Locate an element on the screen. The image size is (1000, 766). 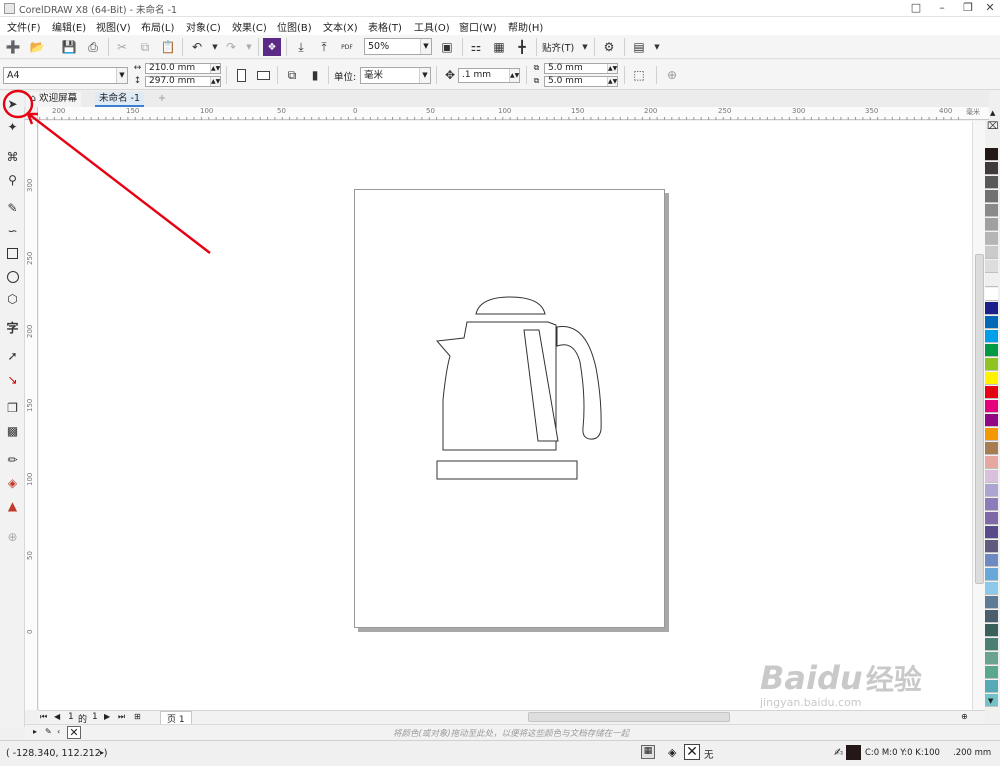
no-color-icon: ✕ is located at coordinates (74, 732).